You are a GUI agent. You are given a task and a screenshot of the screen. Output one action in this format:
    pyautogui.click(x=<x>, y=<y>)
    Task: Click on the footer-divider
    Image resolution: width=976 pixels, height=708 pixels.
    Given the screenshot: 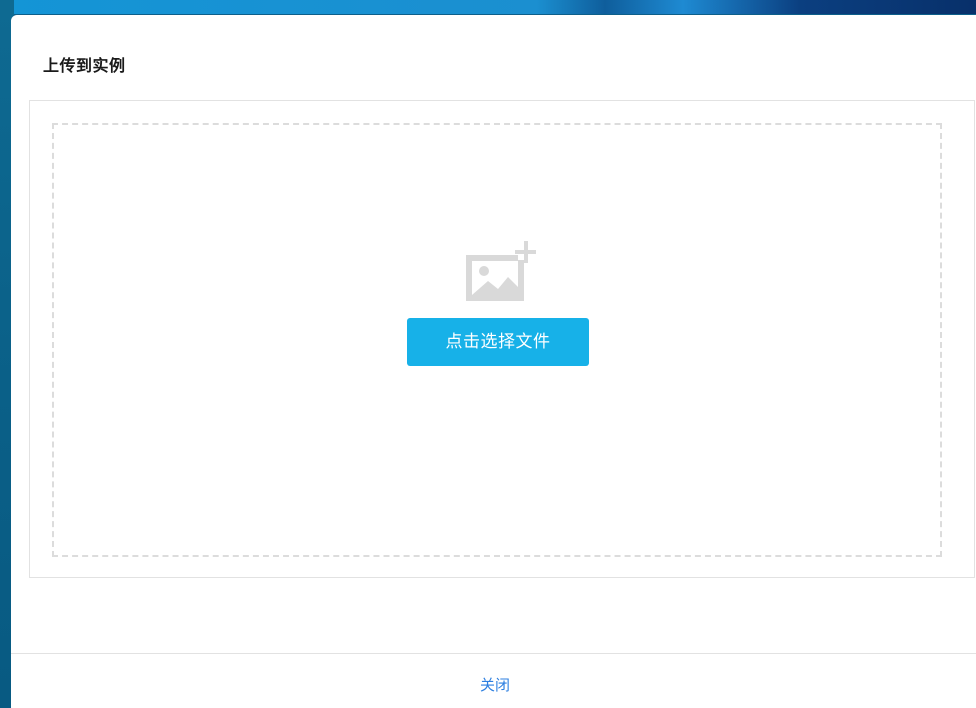 What is the action you would take?
    pyautogui.click(x=493, y=653)
    